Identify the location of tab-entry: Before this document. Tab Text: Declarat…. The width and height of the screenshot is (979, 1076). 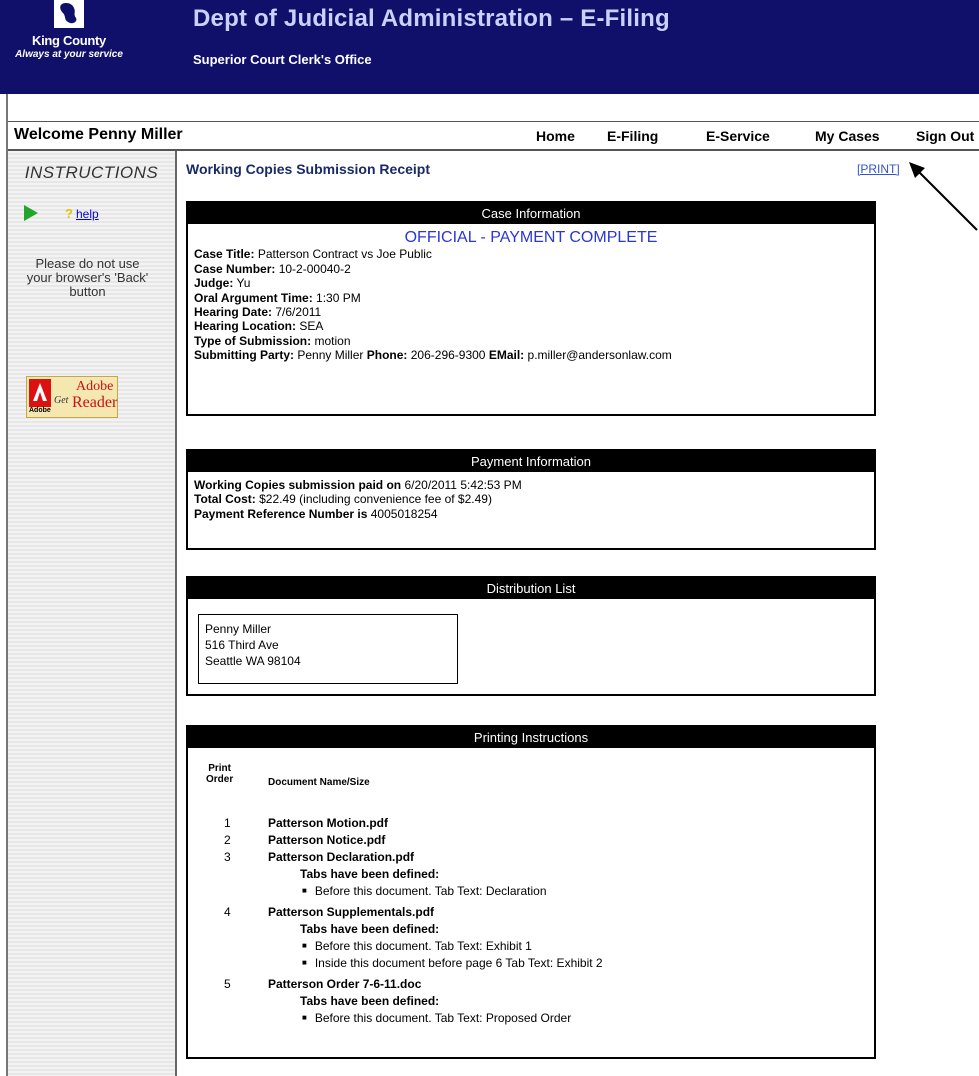
(423, 891).